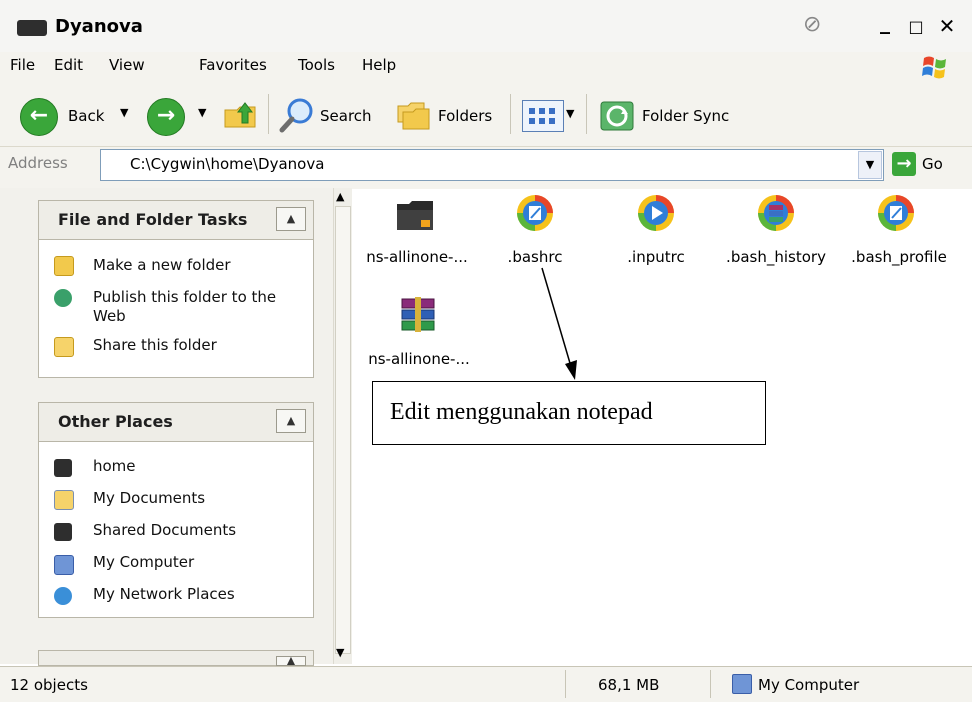 The height and width of the screenshot is (702, 972). I want to click on window-drive-icon, so click(32, 28).